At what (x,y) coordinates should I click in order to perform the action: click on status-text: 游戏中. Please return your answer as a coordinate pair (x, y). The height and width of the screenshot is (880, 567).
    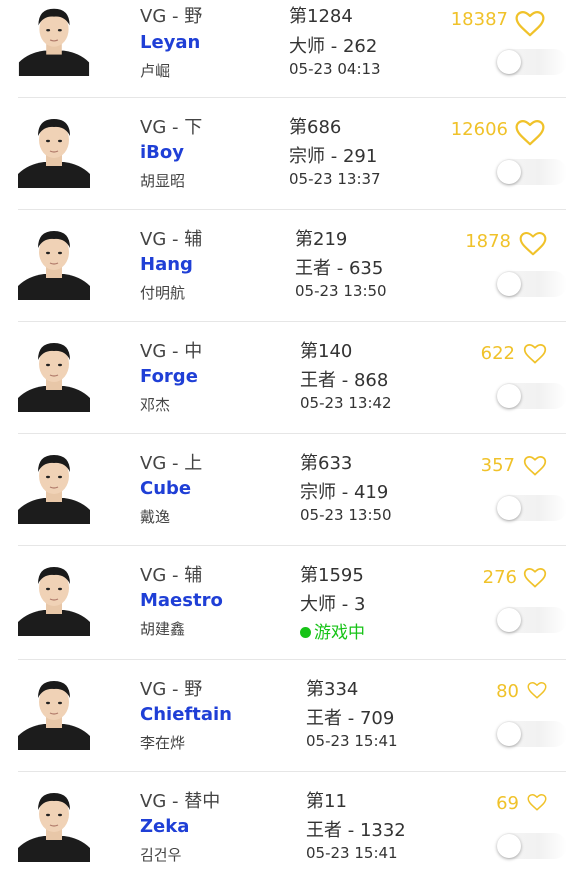
    Looking at the image, I should click on (339, 633).